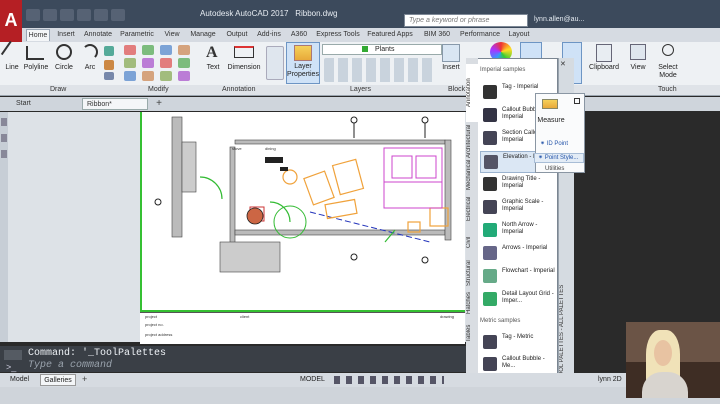 This screenshot has height=404, width=720. What do you see at coordinates (19, 380) in the screenshot?
I see `tab-model: Model` at bounding box center [19, 380].